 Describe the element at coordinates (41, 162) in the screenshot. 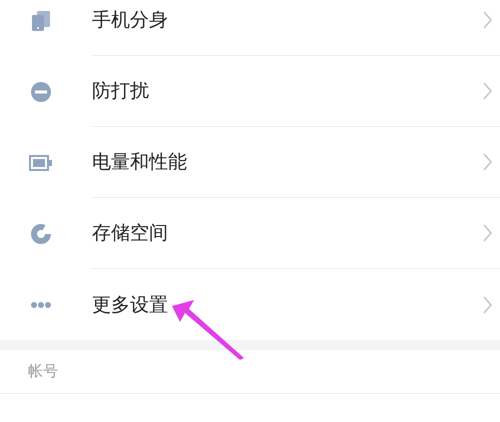

I see `battery-icon` at that location.